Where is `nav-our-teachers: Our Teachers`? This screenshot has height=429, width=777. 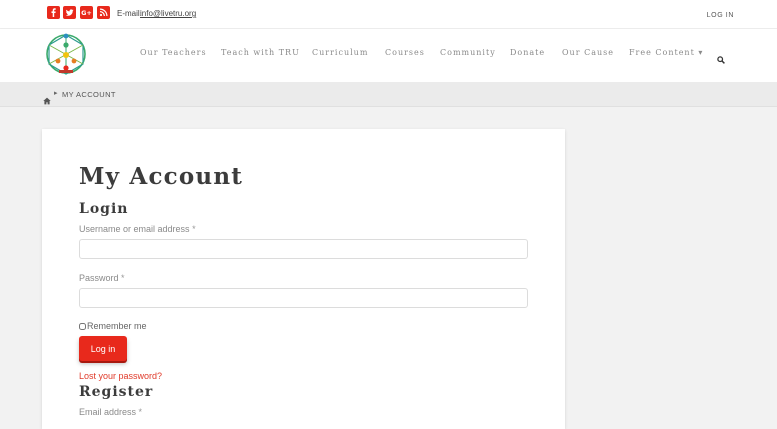
nav-our-teachers: Our Teachers is located at coordinates (173, 52).